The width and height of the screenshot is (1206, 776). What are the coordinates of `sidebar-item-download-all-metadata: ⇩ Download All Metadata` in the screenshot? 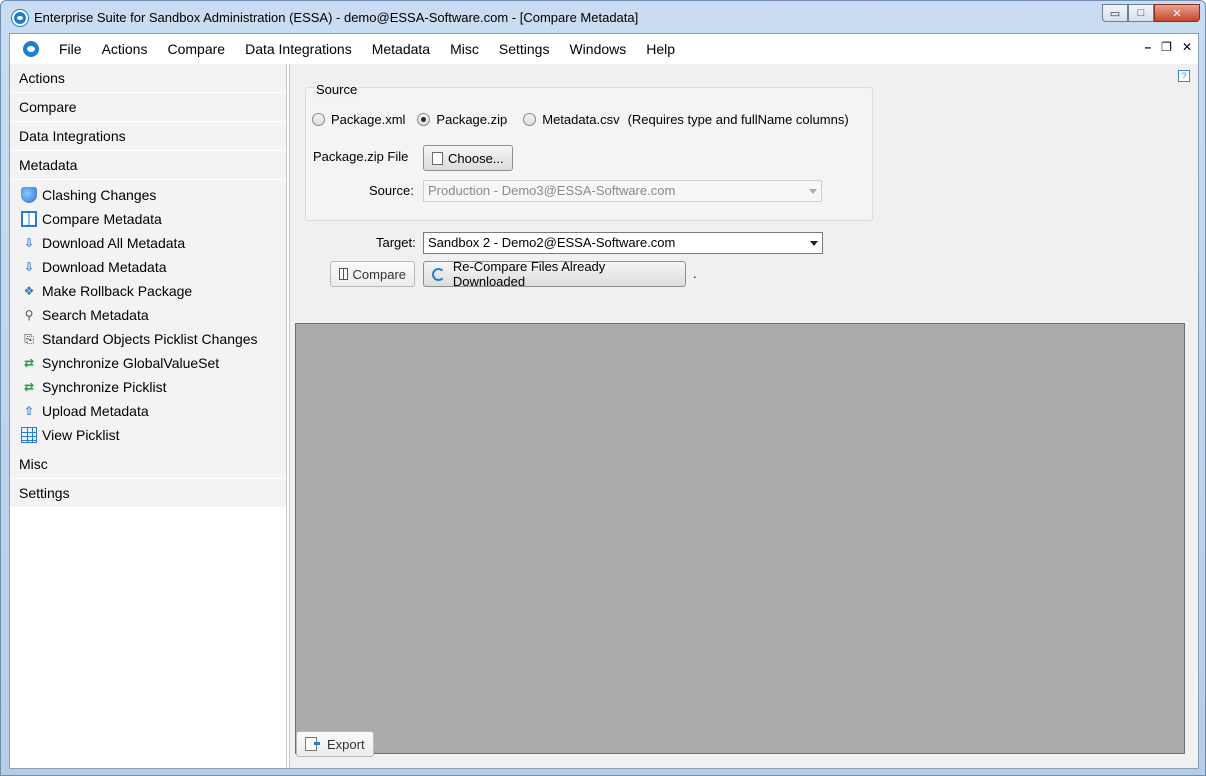 It's located at (148, 243).